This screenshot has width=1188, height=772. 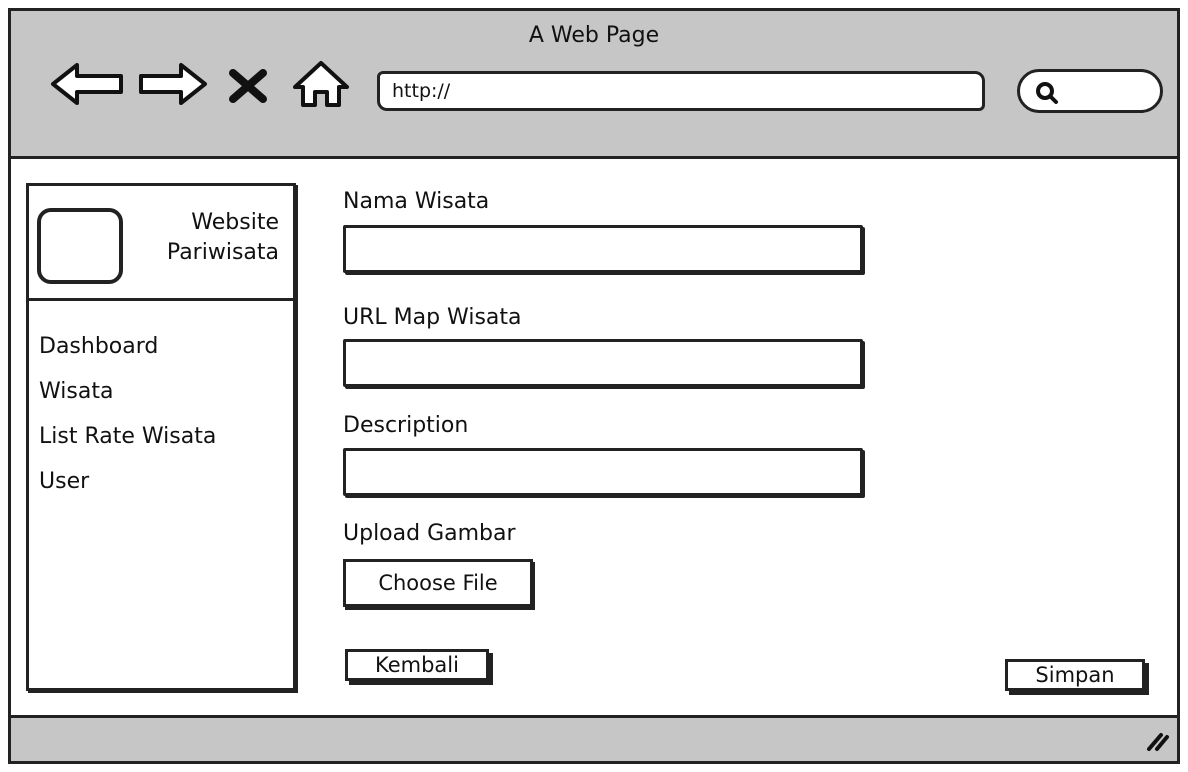 What do you see at coordinates (127, 436) in the screenshot?
I see `sidebar-item-list-rate-wisata: List Rate Wisata` at bounding box center [127, 436].